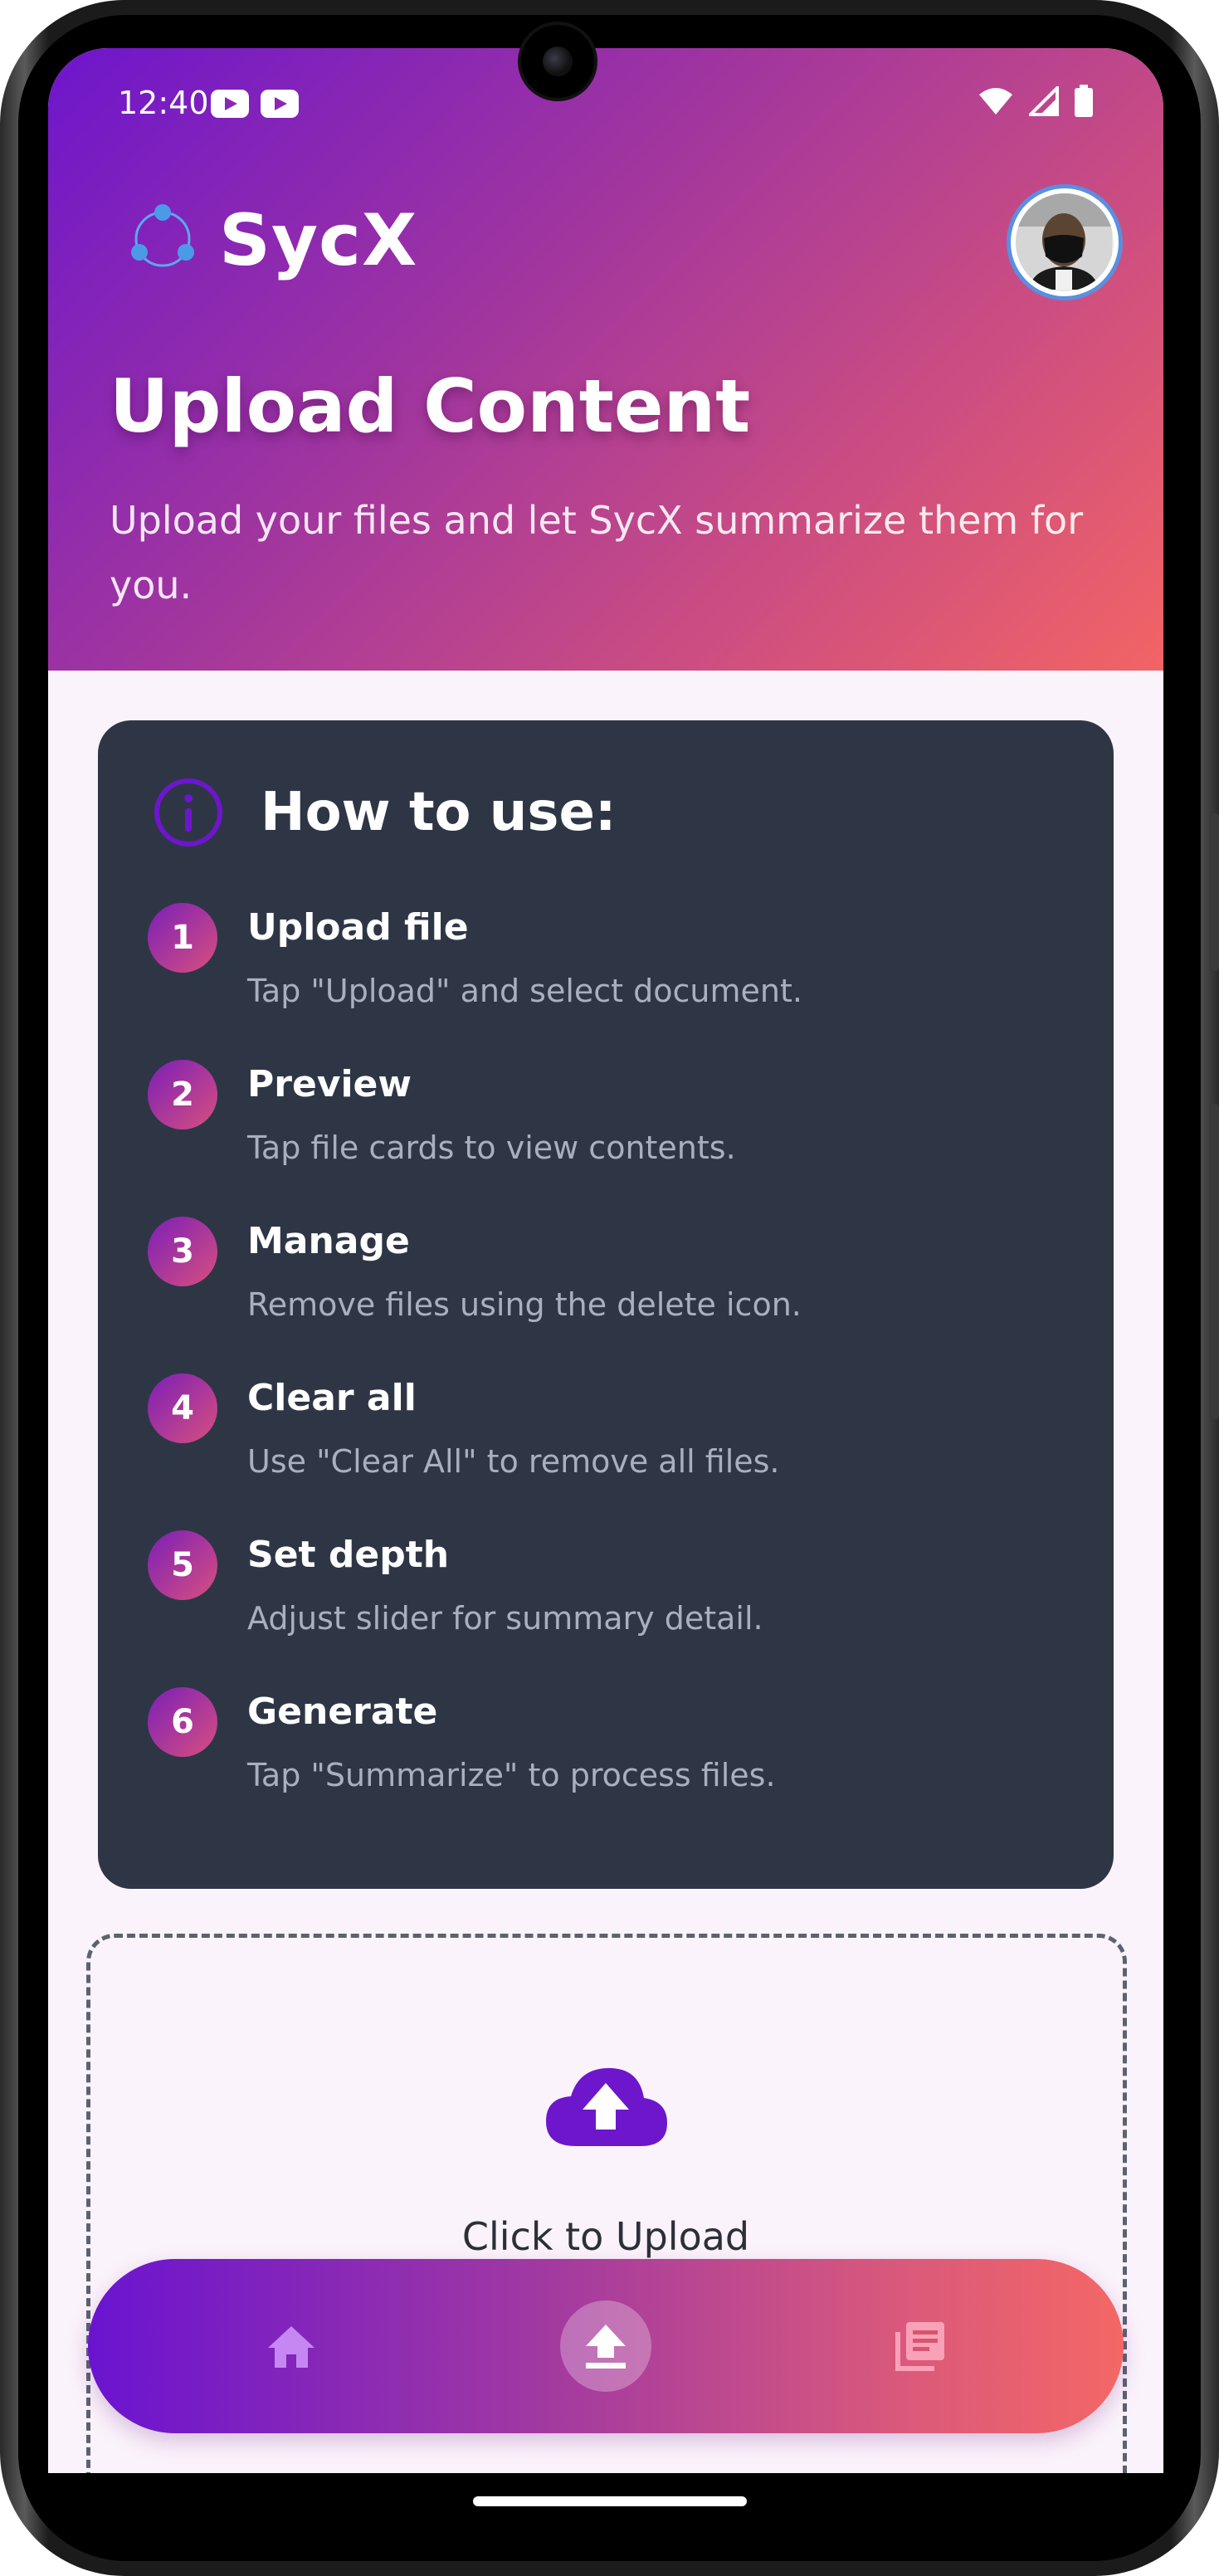 Image resolution: width=1219 pixels, height=2576 pixels. Describe the element at coordinates (558, 62) in the screenshot. I see `front-camera` at that location.